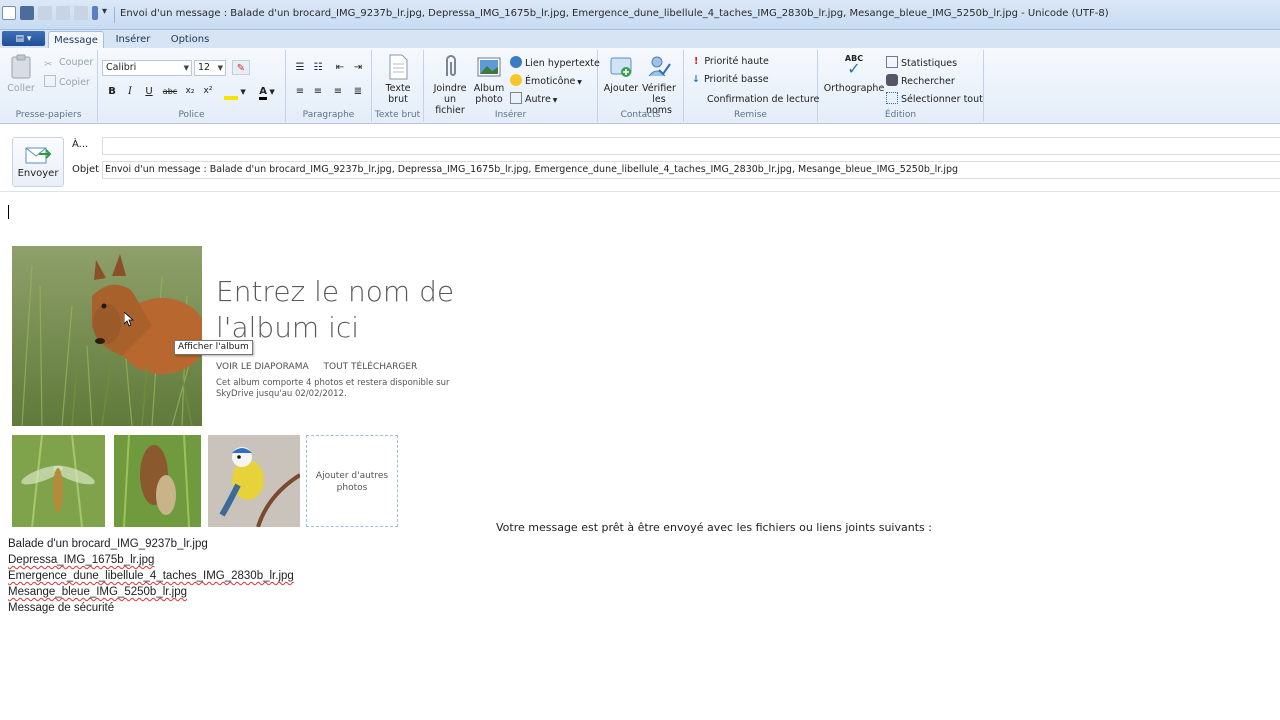 The image size is (1280, 720). What do you see at coordinates (398, 99) in the screenshot?
I see `plain-text-label-2: brut` at bounding box center [398, 99].